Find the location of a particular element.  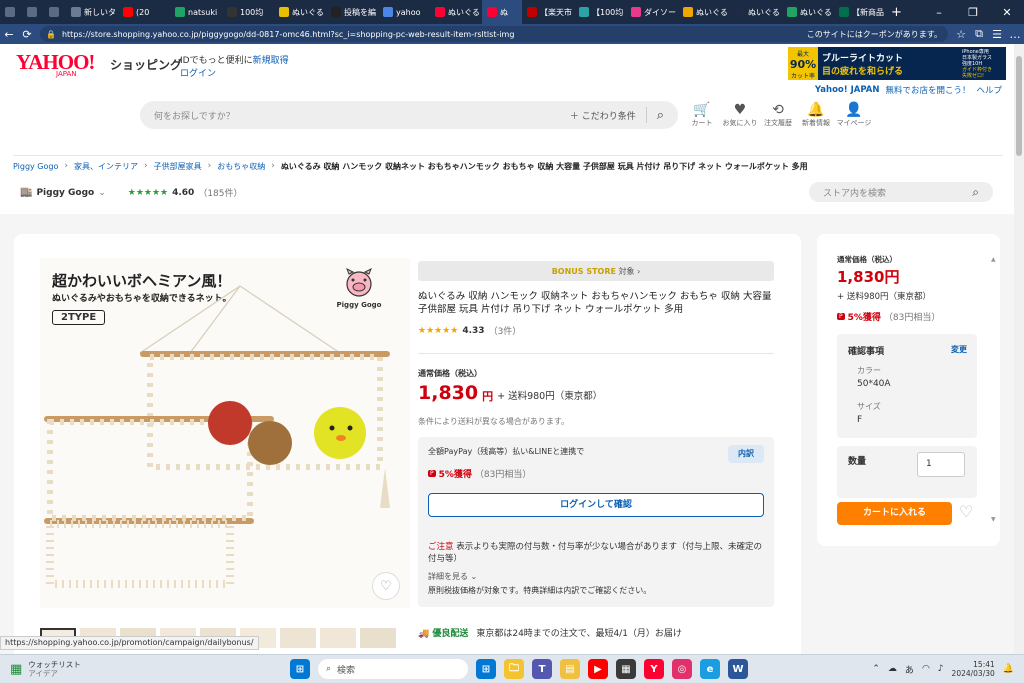

cart-button: 🛒 カート is located at coordinates (702, 115).